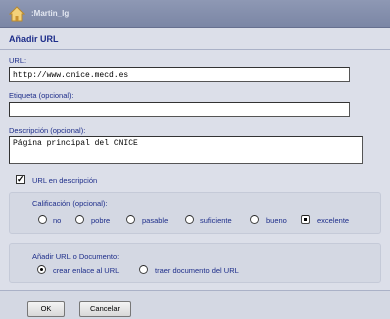 This screenshot has width=390, height=319. I want to click on cancel-button: Cancelar, so click(105, 309).